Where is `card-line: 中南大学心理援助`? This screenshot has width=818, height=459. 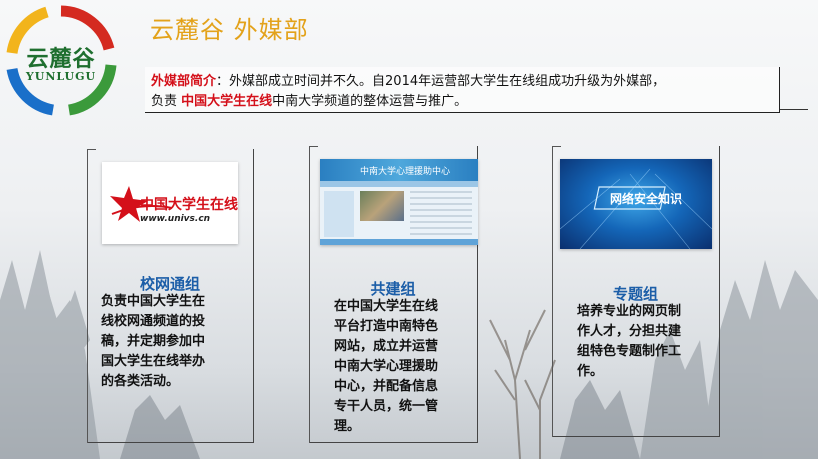
card-line: 中南大学心理援助 is located at coordinates (386, 366).